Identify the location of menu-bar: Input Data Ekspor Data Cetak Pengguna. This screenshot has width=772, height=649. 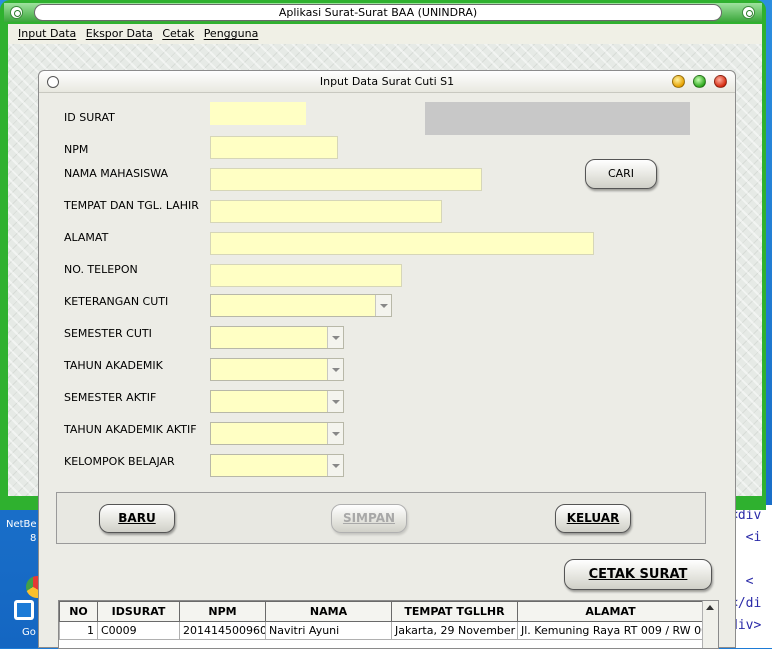
(385, 34).